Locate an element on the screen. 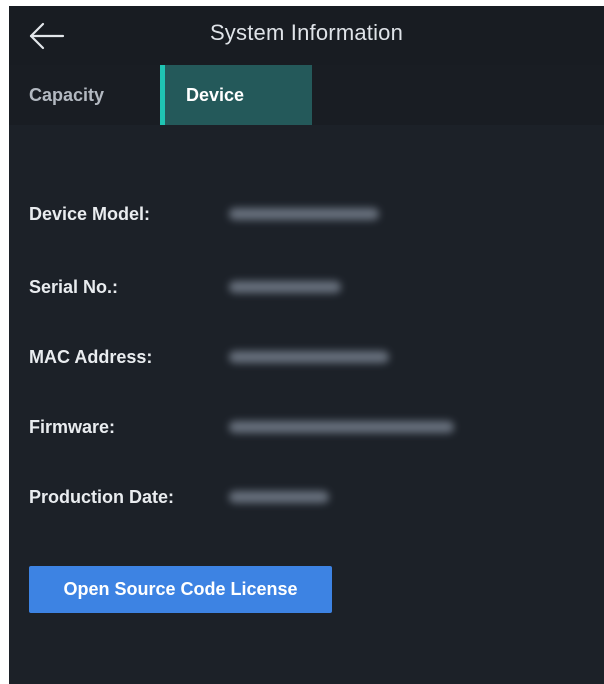 This screenshot has height=684, width=604. page-title: System Information is located at coordinates (306, 32).